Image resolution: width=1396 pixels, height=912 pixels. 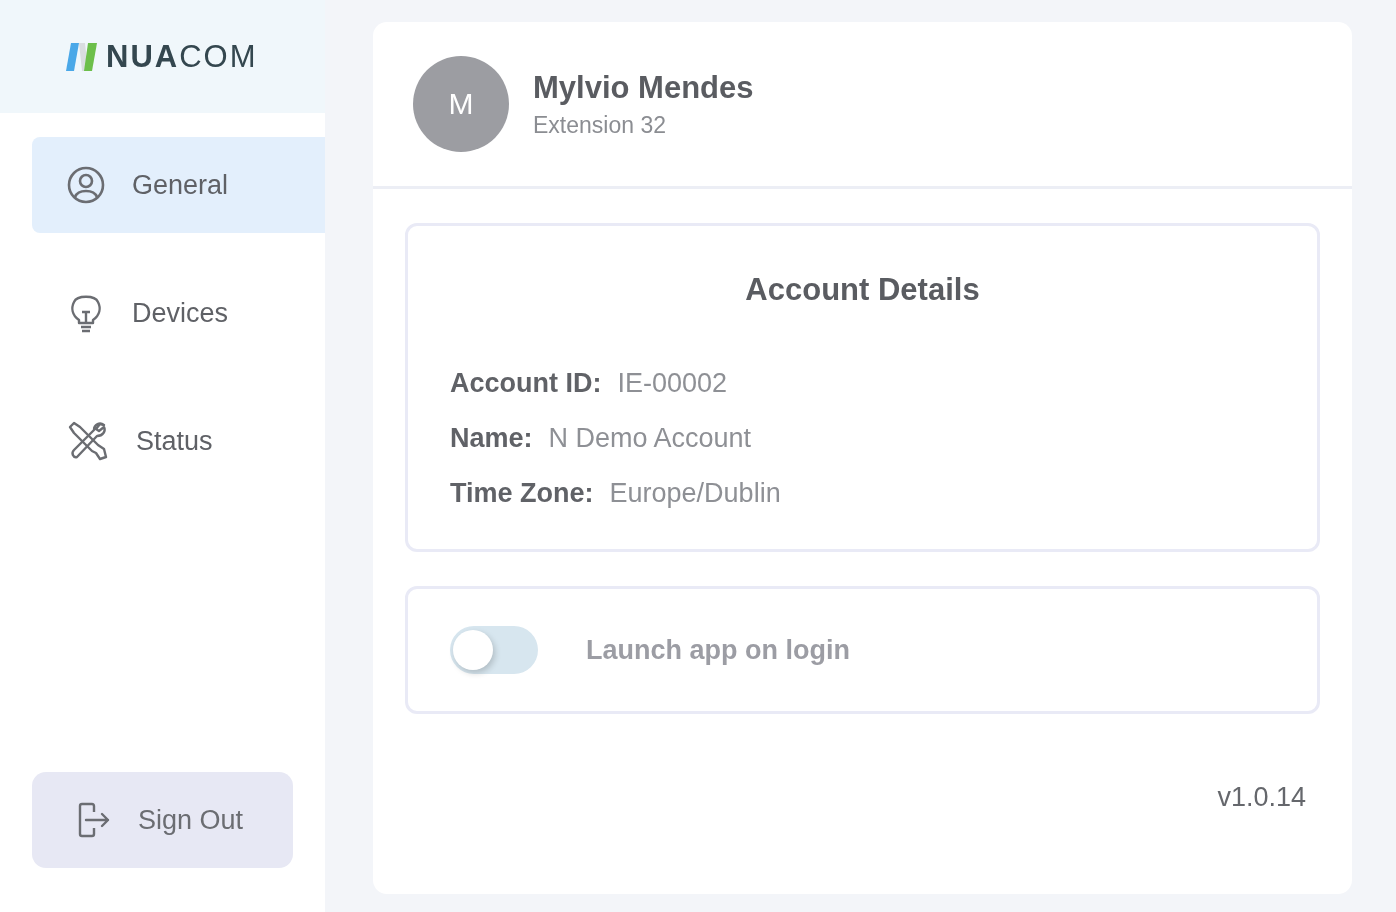 What do you see at coordinates (86, 185) in the screenshot?
I see `user-icon` at bounding box center [86, 185].